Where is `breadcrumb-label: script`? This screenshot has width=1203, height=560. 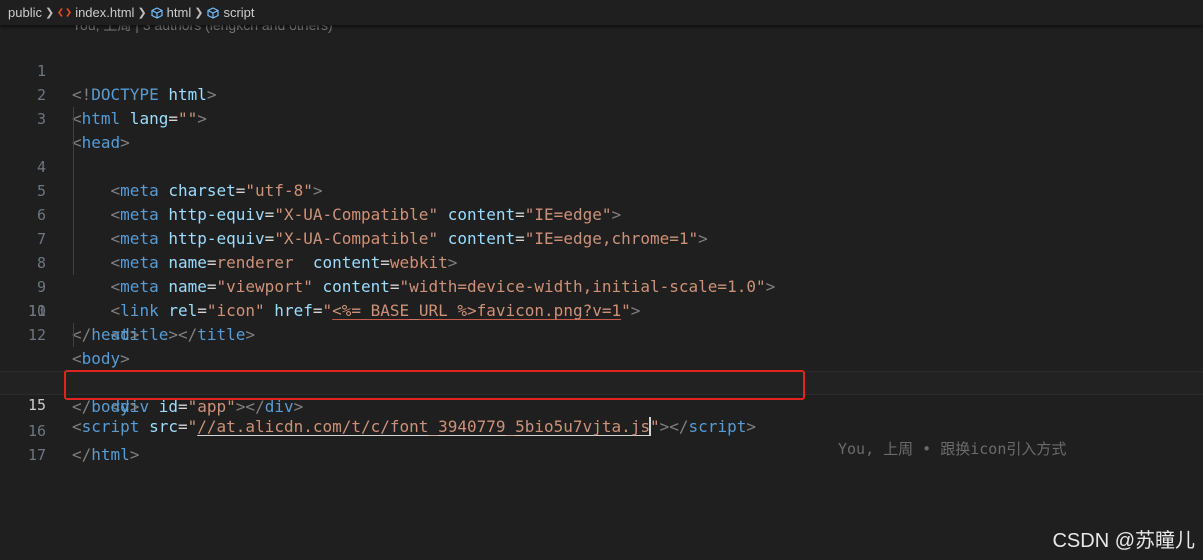 breadcrumb-label: script is located at coordinates (239, 12).